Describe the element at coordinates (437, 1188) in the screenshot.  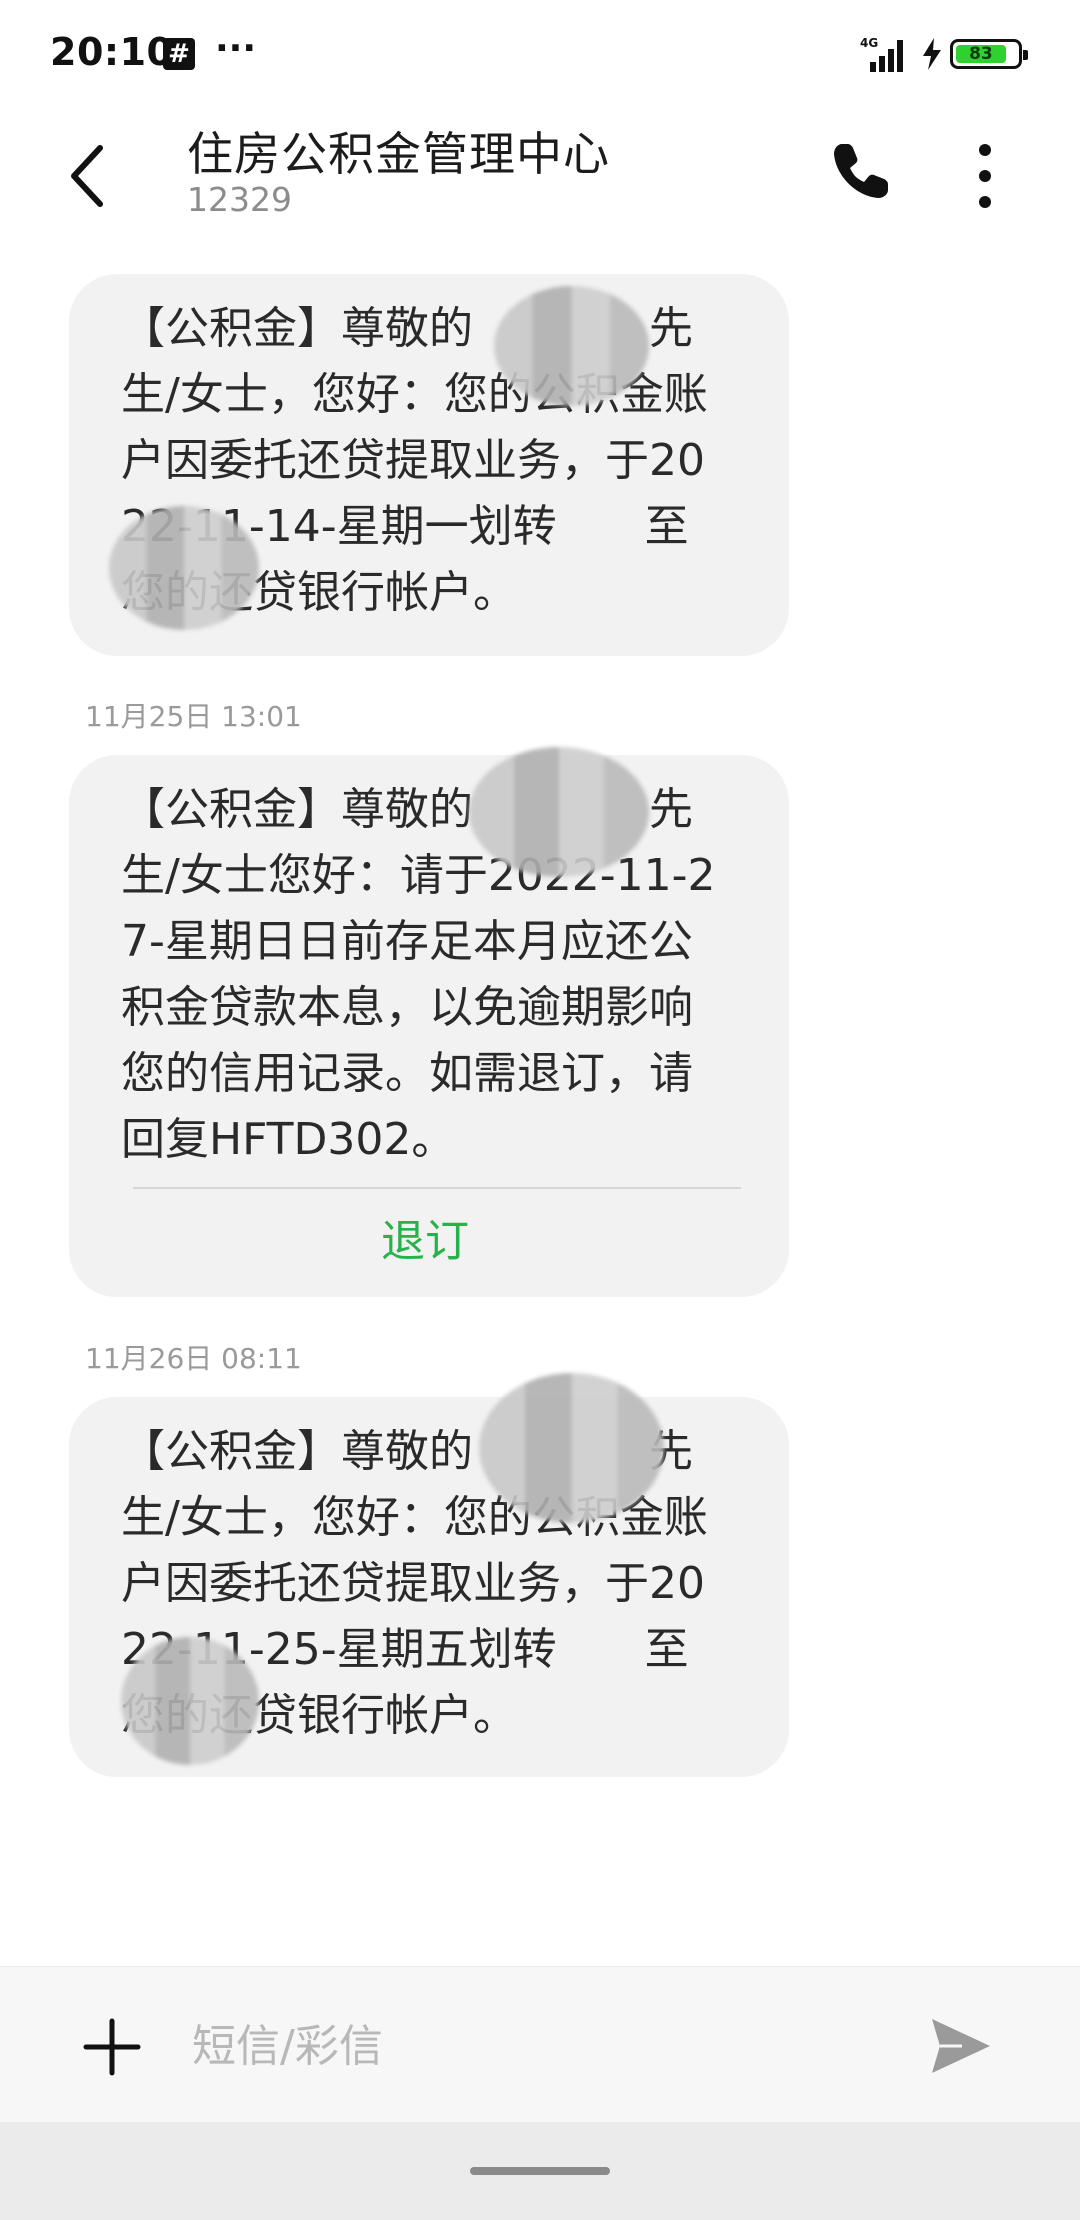
I see `divider` at that location.